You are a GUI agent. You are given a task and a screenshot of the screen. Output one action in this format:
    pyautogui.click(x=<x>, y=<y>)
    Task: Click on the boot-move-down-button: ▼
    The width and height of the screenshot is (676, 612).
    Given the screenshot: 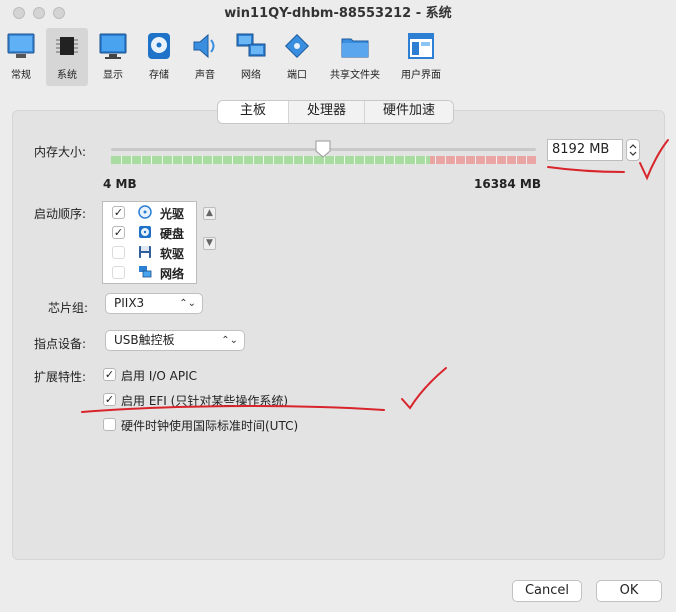 What is the action you would take?
    pyautogui.click(x=209, y=243)
    